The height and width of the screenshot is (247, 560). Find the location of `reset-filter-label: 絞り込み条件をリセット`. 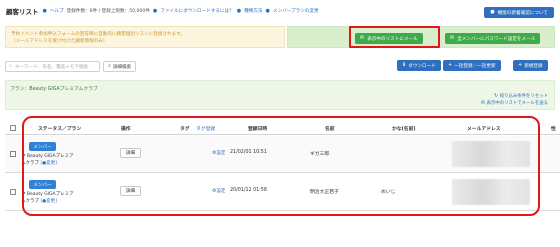

reset-filter-label: 絞り込み条件をリセット is located at coordinates (523, 96).